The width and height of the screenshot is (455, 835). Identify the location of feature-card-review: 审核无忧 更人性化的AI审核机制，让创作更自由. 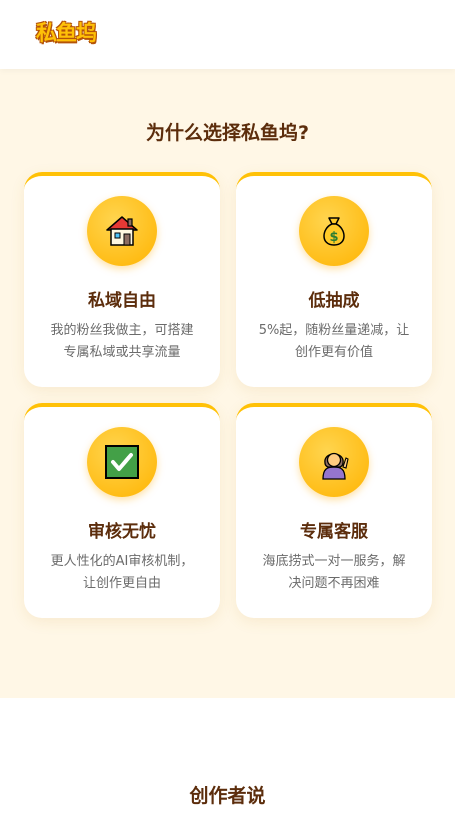
(122, 510).